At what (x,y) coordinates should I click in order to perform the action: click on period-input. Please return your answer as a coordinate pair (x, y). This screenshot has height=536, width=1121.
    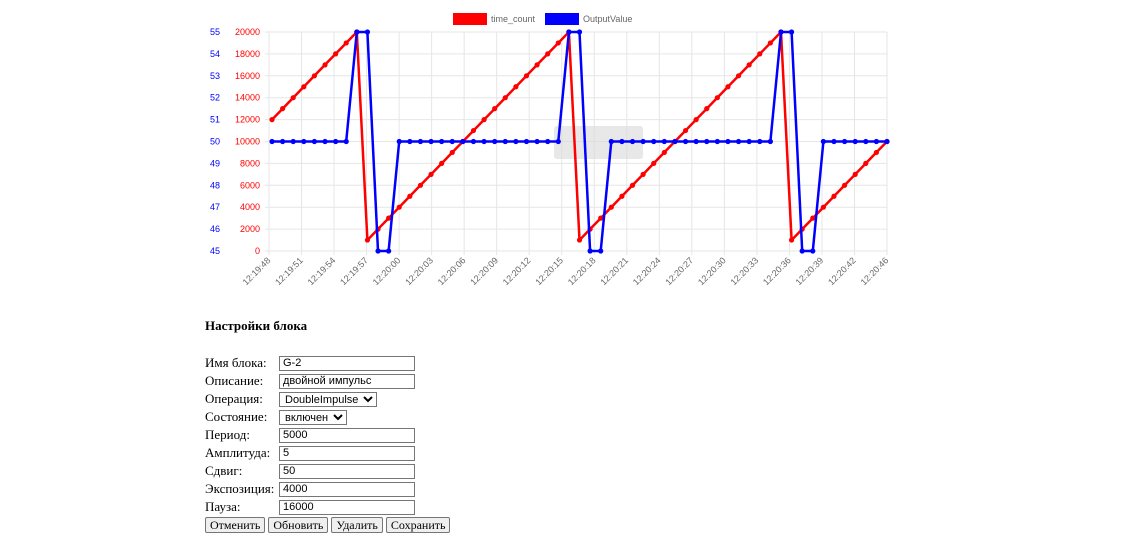
    Looking at the image, I should click on (347, 435).